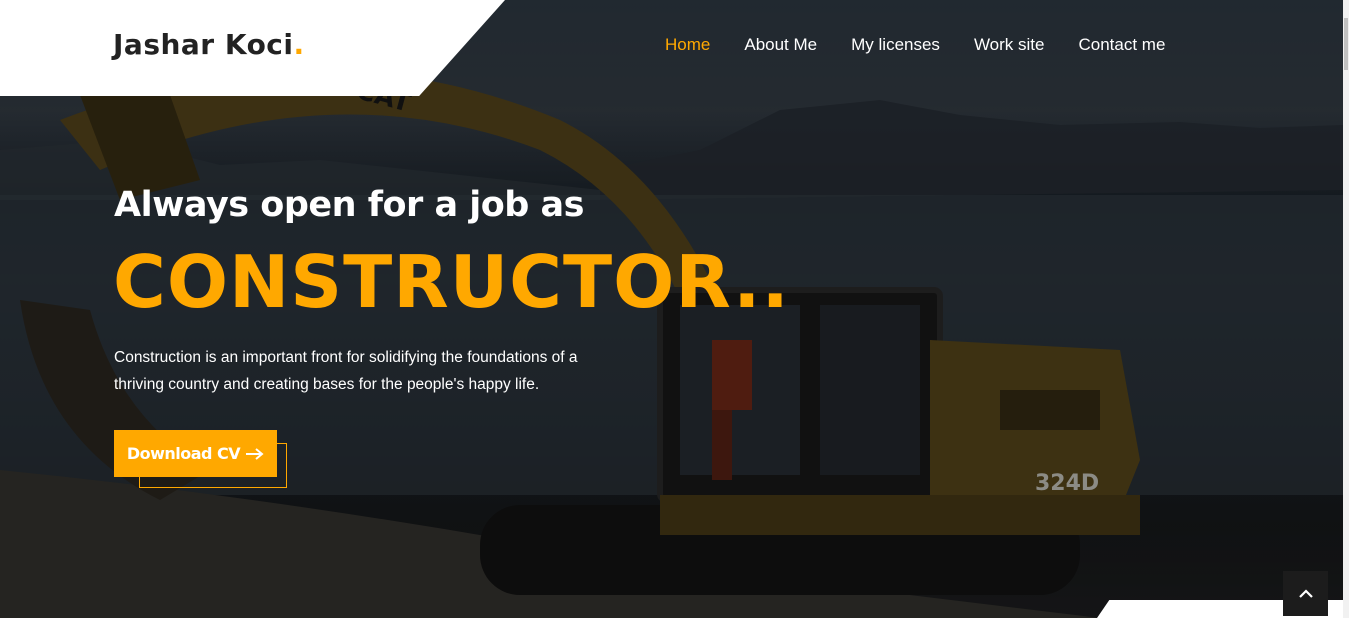 The height and width of the screenshot is (618, 1349). I want to click on brand-logo: Jashar Koci., so click(209, 44).